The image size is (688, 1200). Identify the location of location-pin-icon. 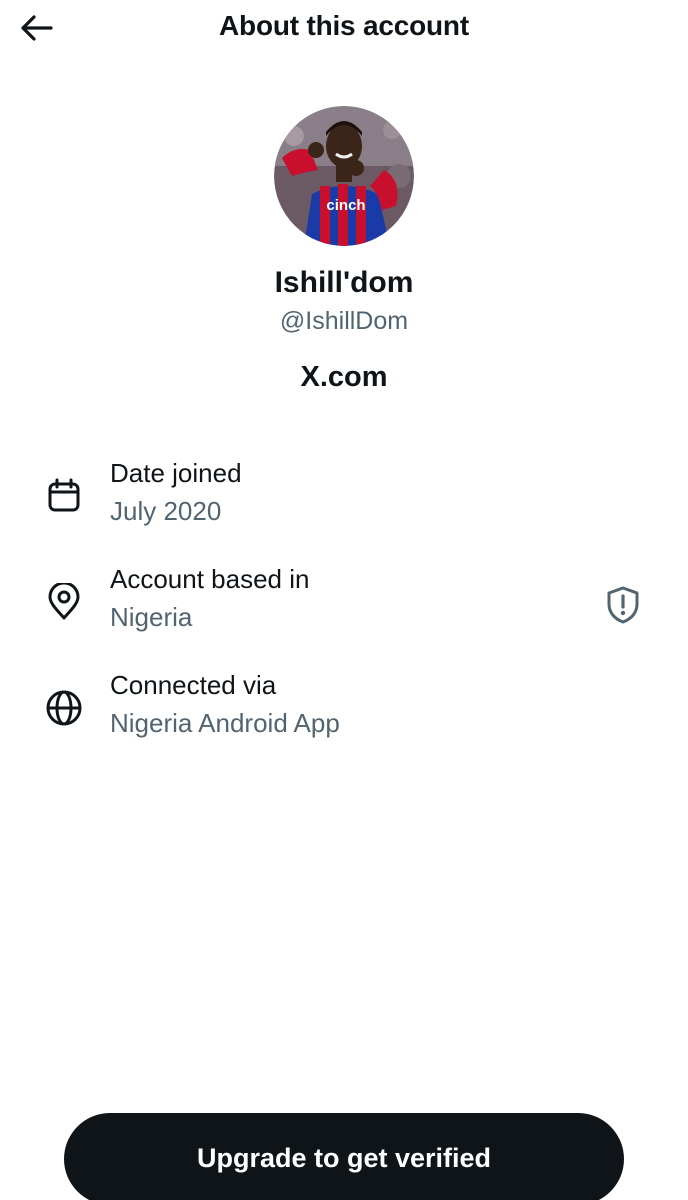
(64, 602).